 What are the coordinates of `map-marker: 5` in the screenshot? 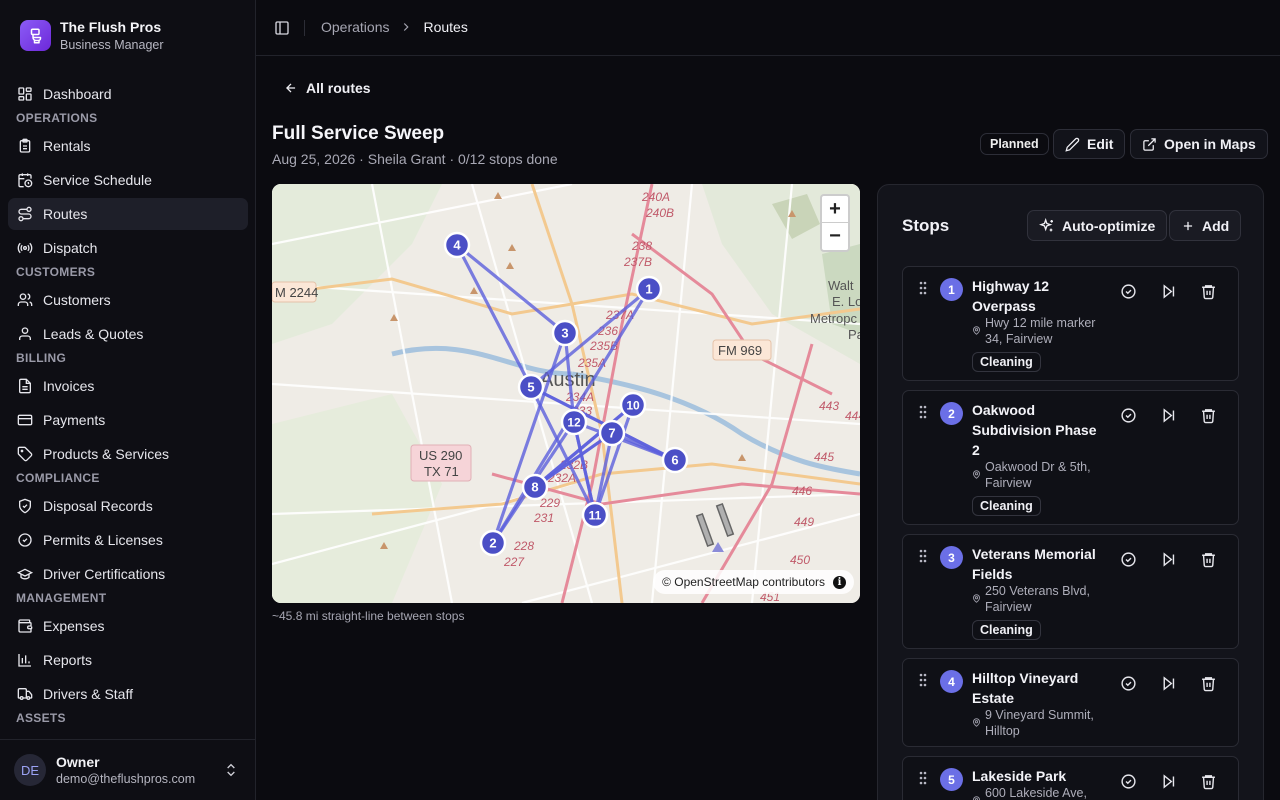 It's located at (531, 387).